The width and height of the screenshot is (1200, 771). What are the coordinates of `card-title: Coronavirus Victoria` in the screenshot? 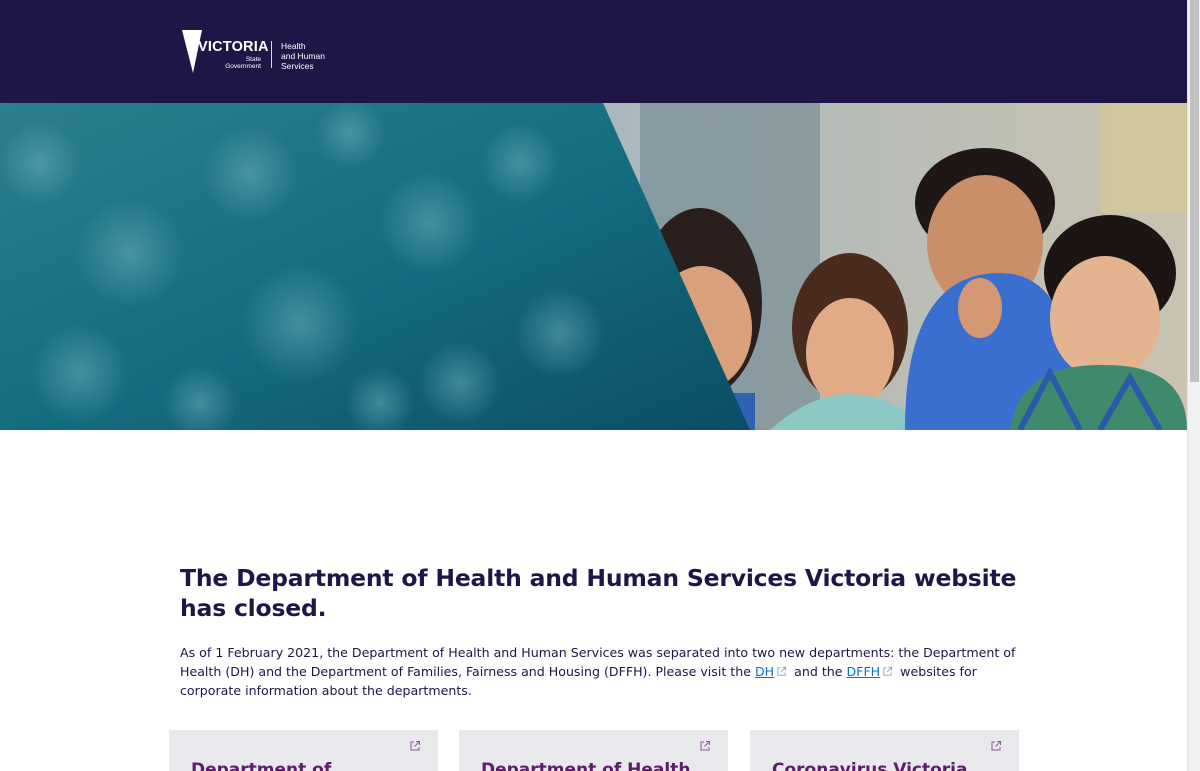 It's located at (870, 765).